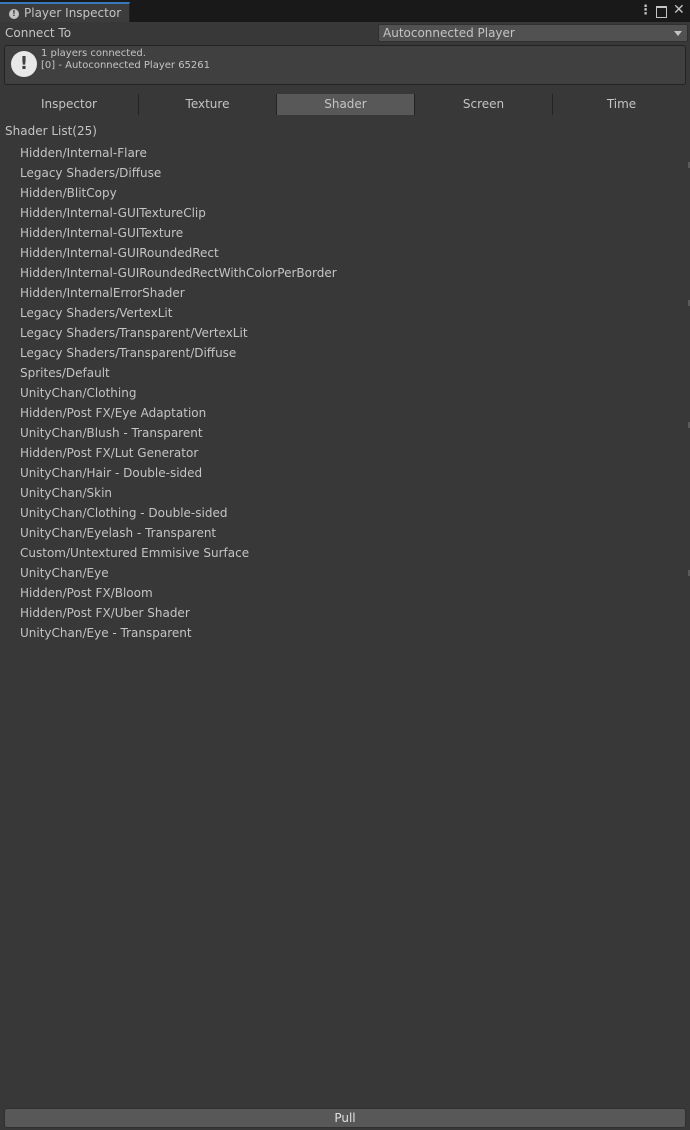 This screenshot has height=1130, width=690. What do you see at coordinates (178, 173) in the screenshot?
I see `list-item: Legacy Shaders/Diffuse` at bounding box center [178, 173].